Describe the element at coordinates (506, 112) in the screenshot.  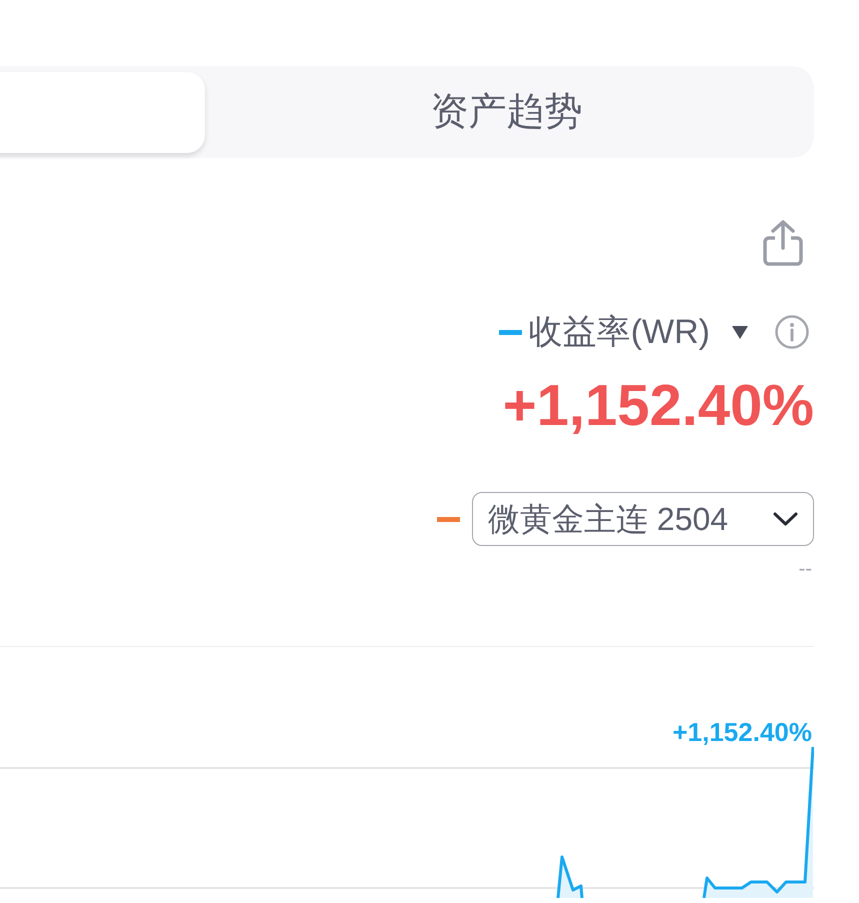
I see `tab: 资产趋势` at that location.